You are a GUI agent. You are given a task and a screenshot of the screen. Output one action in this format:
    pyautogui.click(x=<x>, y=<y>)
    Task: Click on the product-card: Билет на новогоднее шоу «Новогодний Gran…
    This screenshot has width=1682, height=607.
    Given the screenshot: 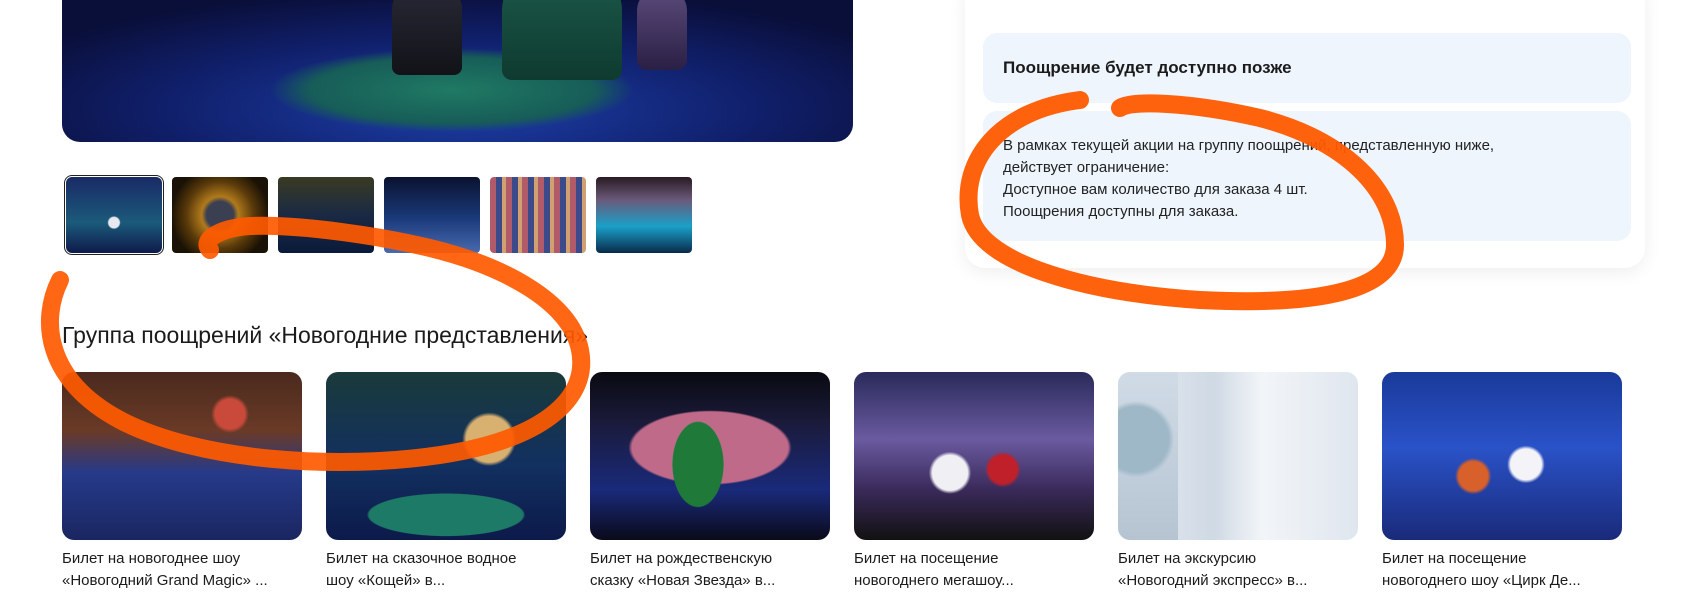 What is the action you would take?
    pyautogui.click(x=182, y=482)
    